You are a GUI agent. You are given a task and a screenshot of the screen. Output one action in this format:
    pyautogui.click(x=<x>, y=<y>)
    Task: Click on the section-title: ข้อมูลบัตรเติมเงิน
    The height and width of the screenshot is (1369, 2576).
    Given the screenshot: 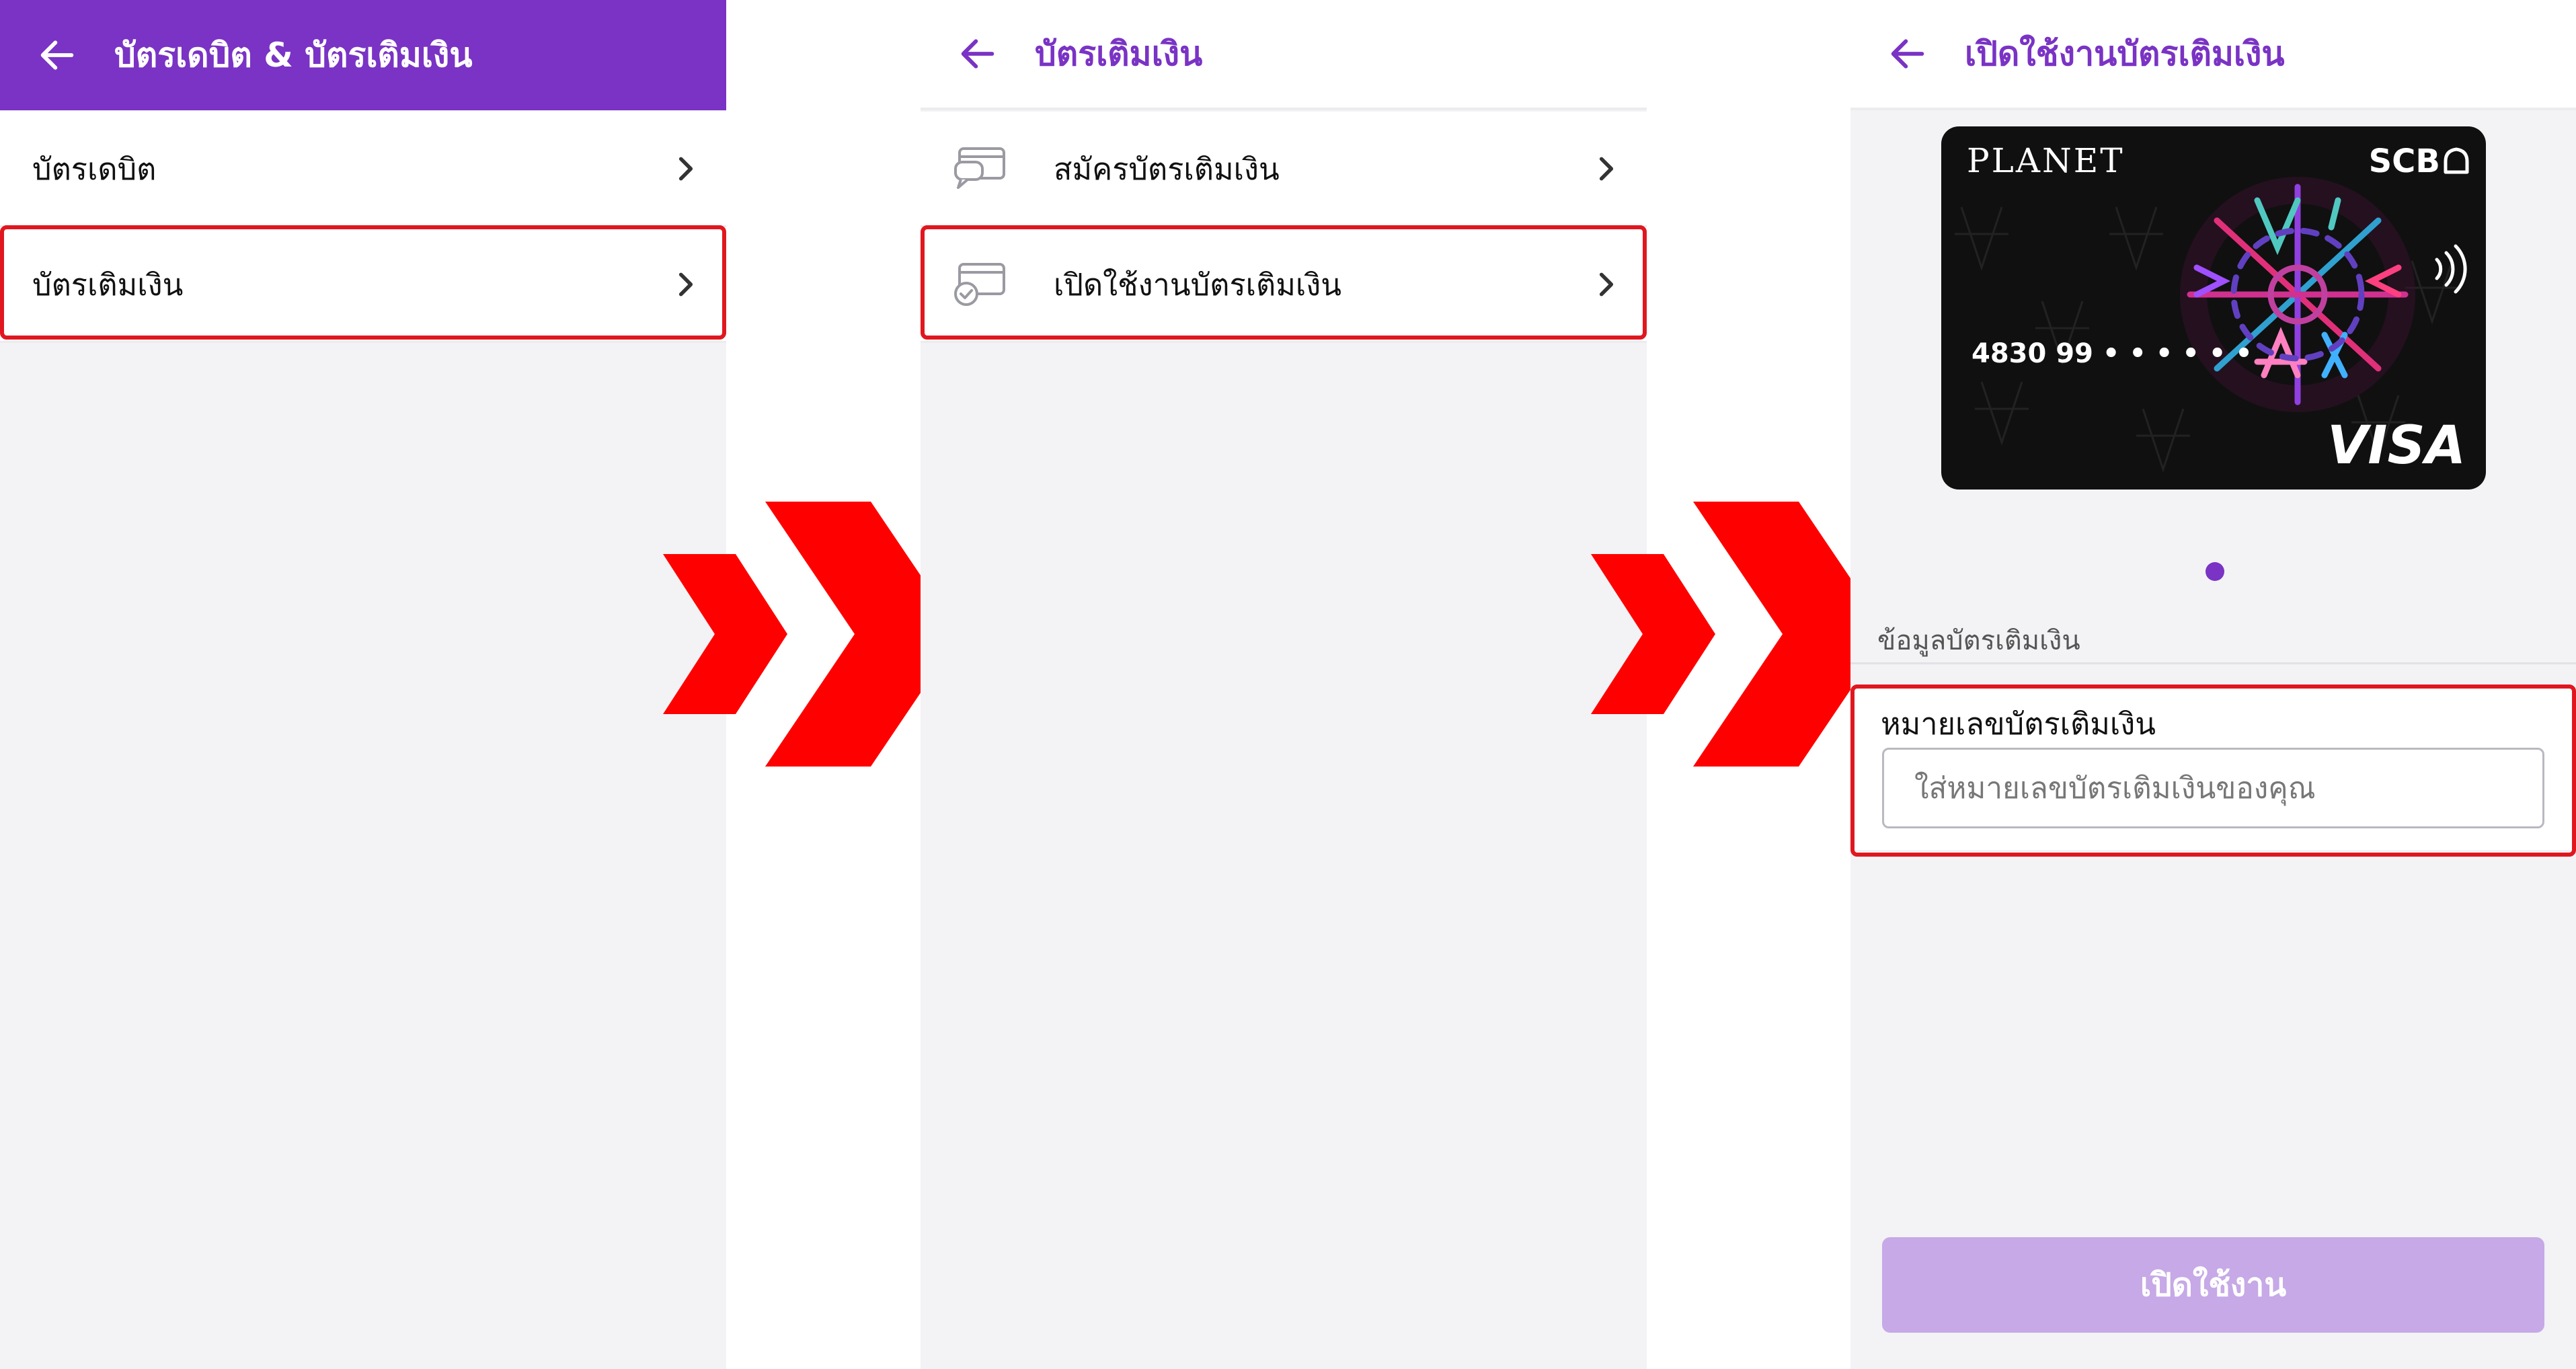 What is the action you would take?
    pyautogui.click(x=1979, y=640)
    